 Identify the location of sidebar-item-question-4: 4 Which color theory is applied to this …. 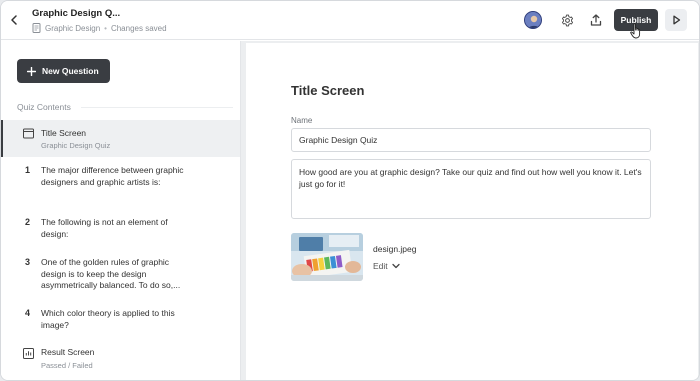
(120, 321).